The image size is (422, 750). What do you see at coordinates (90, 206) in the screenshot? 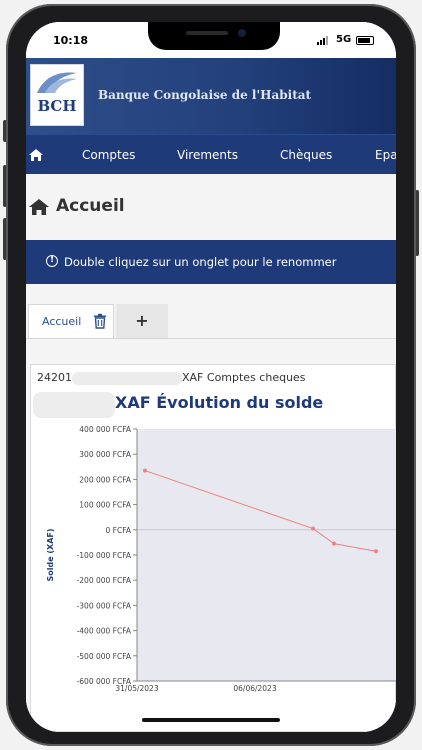
I see `page-title: Accueil` at bounding box center [90, 206].